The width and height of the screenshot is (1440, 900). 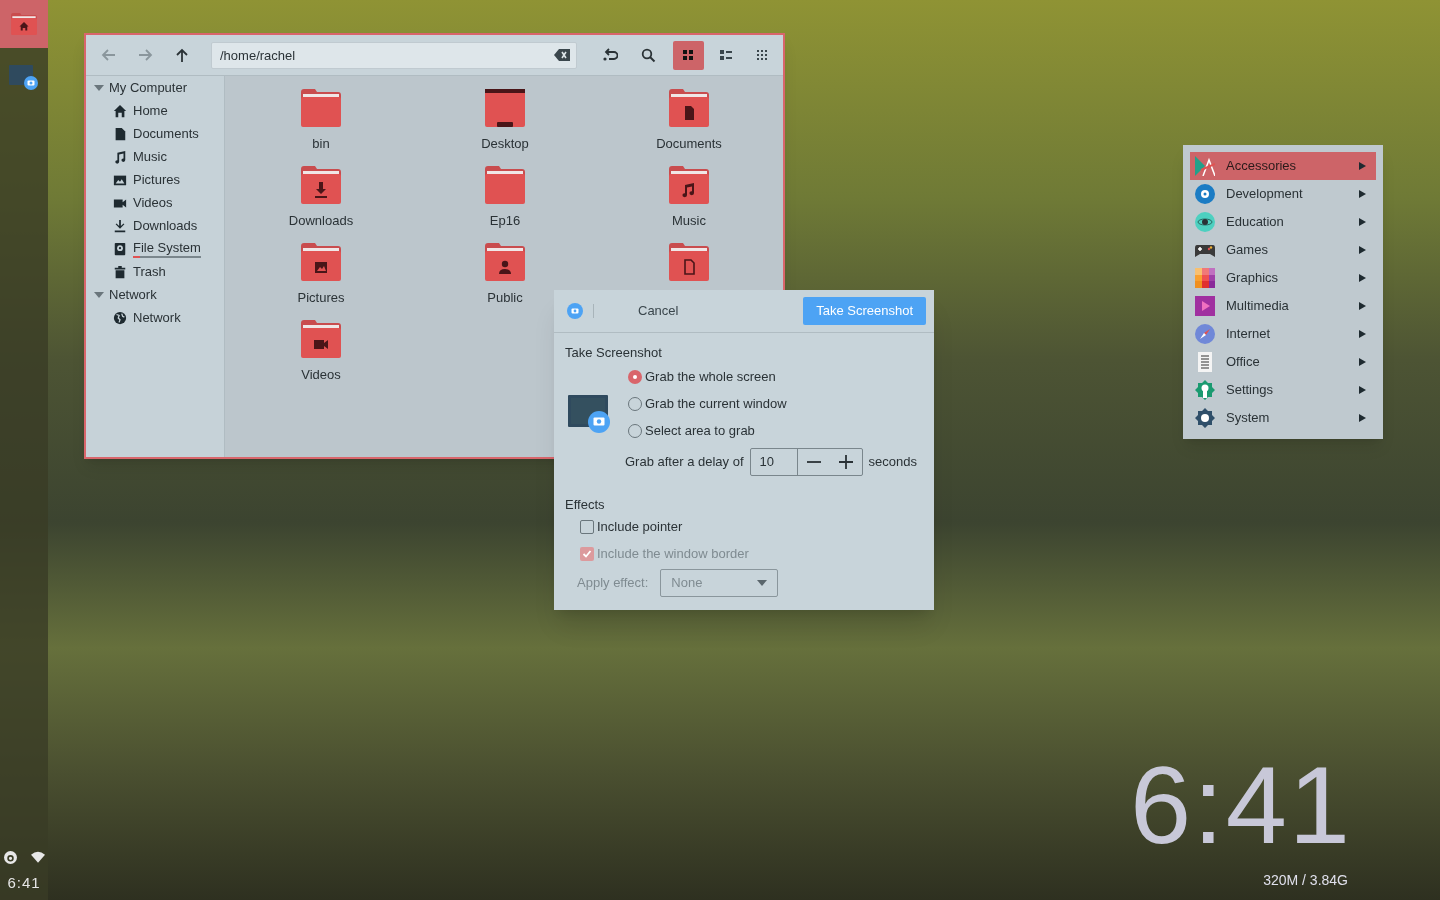 I want to click on expander-icon, so click(x=99, y=87).